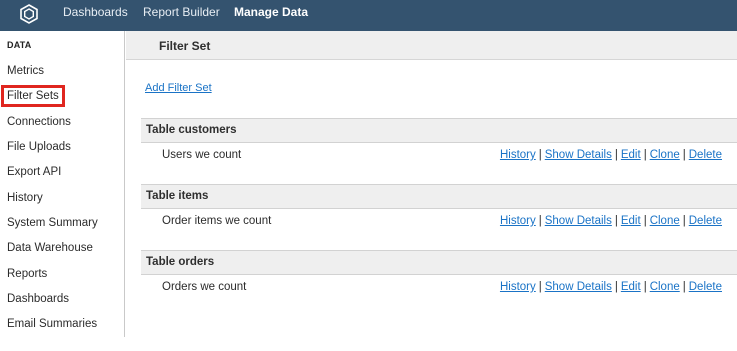 Image resolution: width=737 pixels, height=351 pixels. I want to click on section-title: Table customers, so click(191, 130).